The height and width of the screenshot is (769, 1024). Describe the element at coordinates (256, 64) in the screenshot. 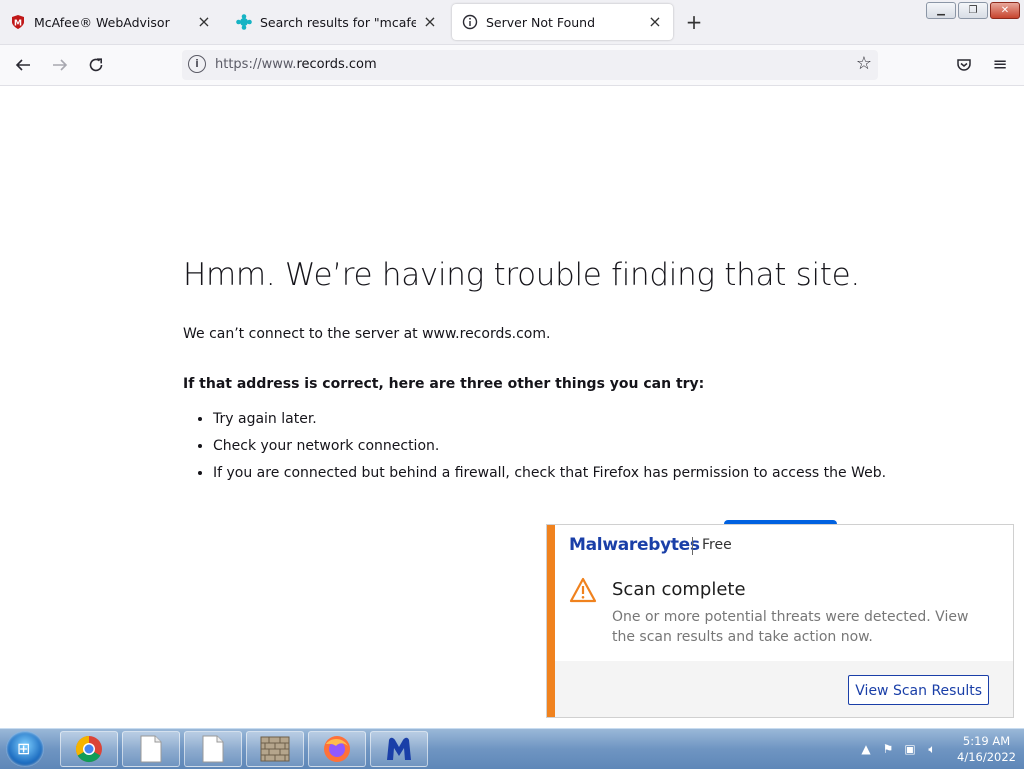

I see `url-prefix: https://www.` at that location.